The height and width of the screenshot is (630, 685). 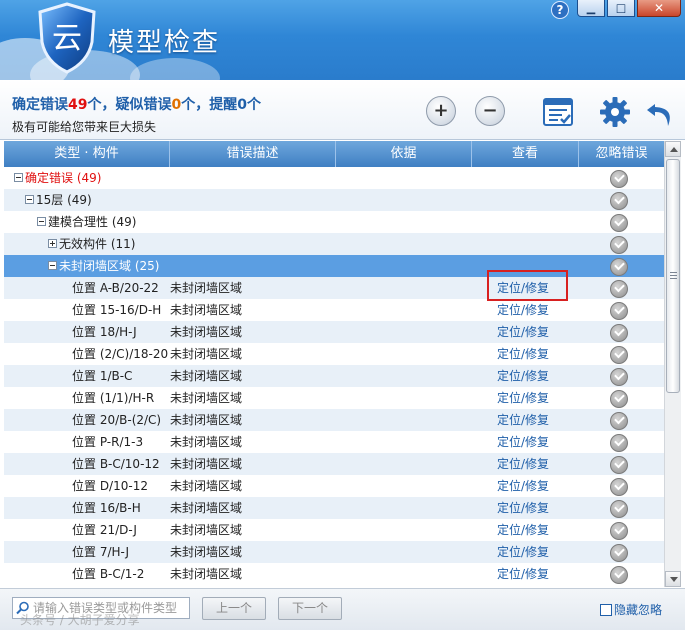 I want to click on tree-node: 确定错误 (49), so click(x=57, y=178).